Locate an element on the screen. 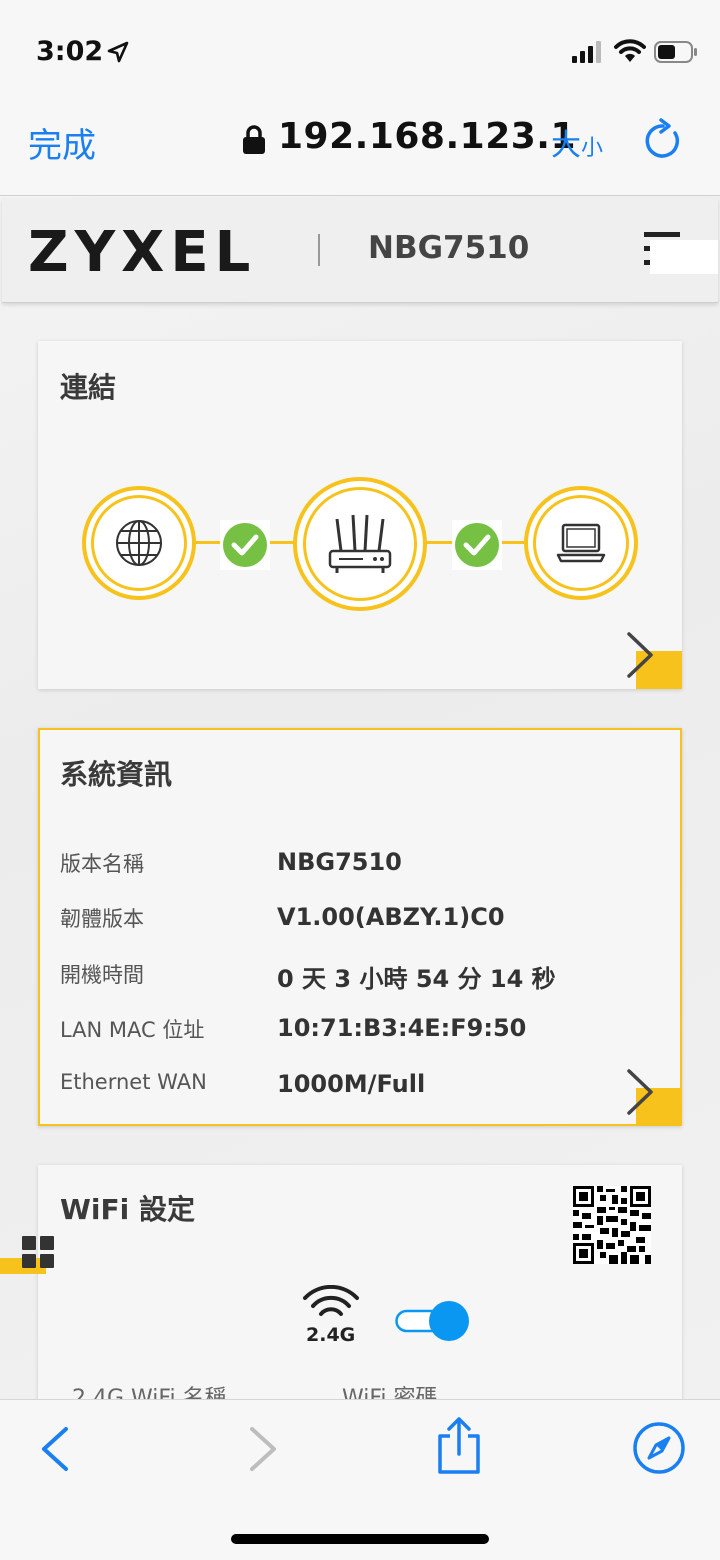 The width and height of the screenshot is (720, 1560). laptop-icon is located at coordinates (581, 543).